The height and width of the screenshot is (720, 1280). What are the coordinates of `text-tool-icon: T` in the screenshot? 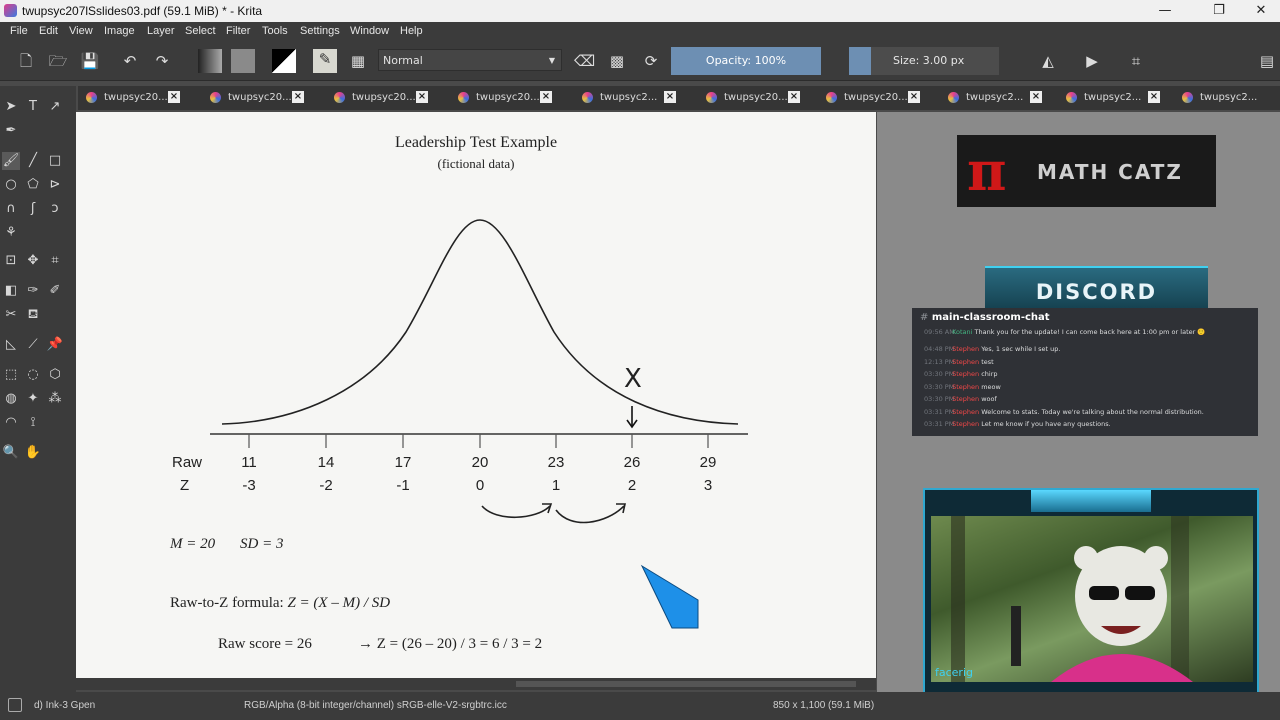 It's located at (33, 107).